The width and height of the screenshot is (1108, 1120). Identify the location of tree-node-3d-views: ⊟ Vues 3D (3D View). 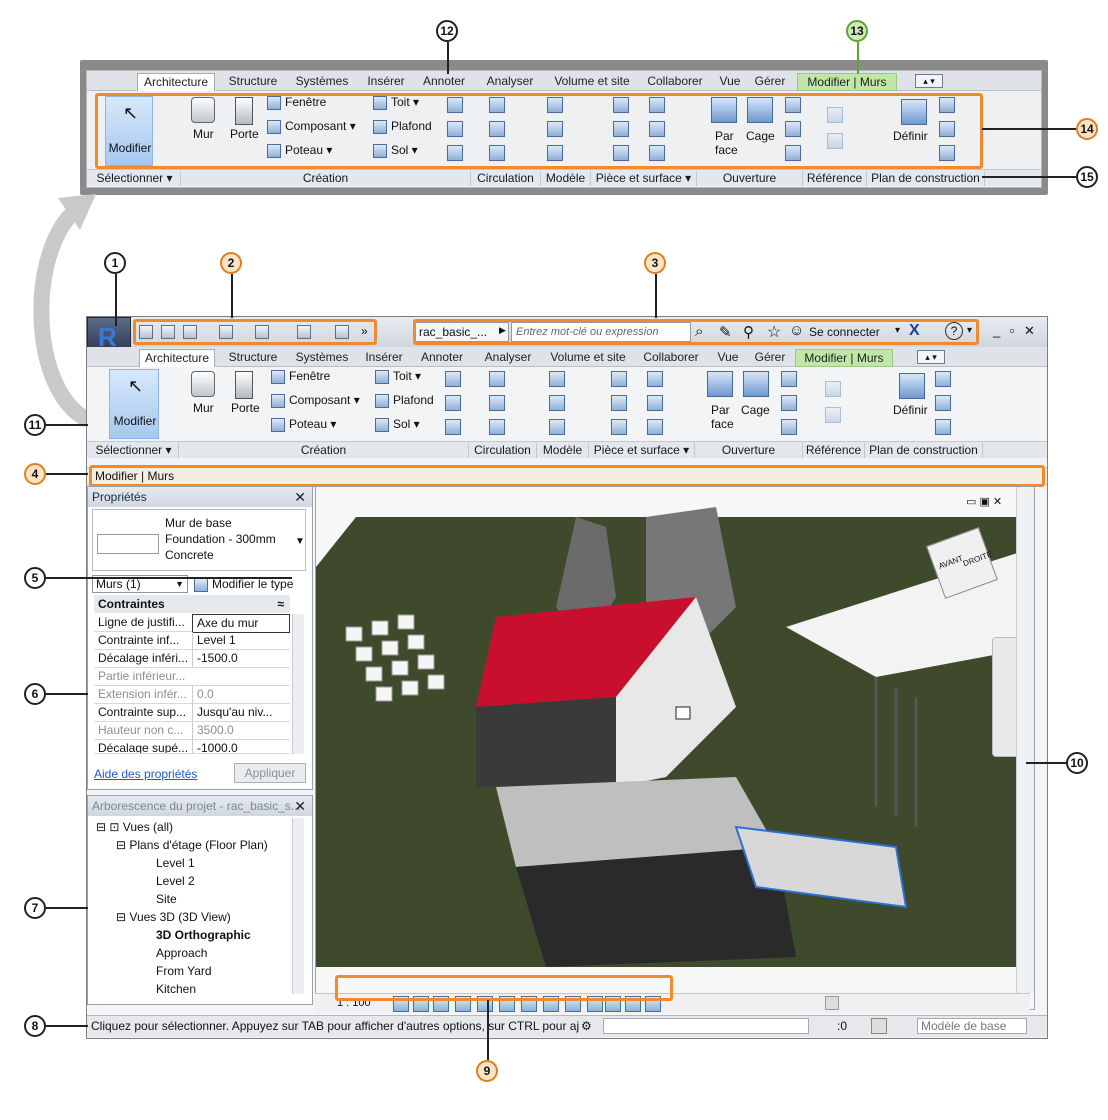
(173, 917).